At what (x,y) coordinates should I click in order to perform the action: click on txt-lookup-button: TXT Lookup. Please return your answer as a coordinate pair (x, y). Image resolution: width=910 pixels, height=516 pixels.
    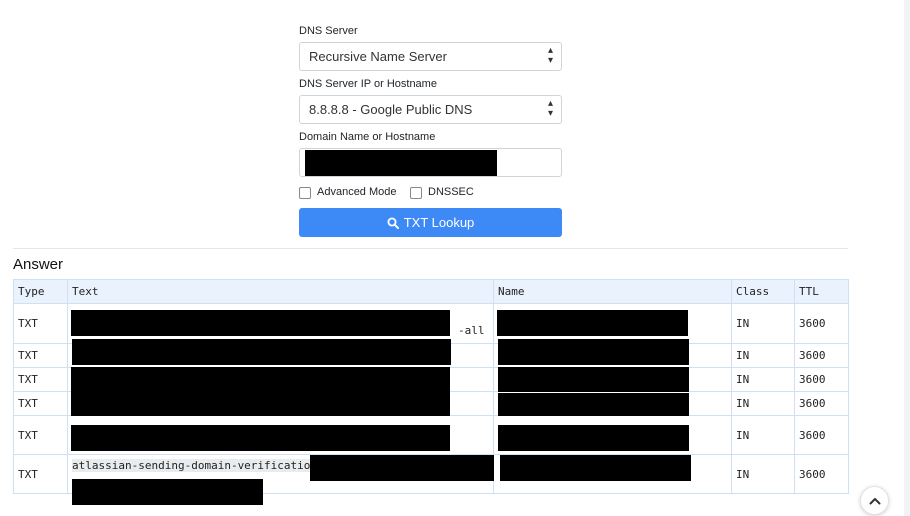
    Looking at the image, I should click on (430, 222).